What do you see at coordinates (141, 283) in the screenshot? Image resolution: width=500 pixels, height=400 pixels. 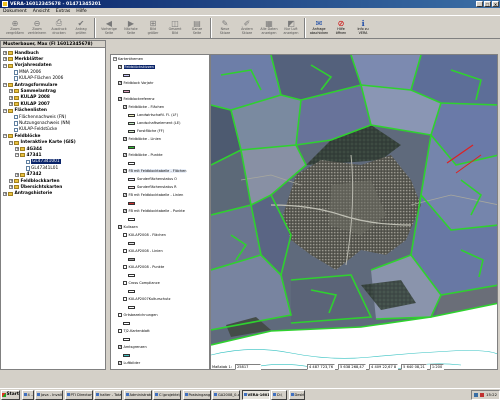 I see `layer-item: Cross Compliance` at bounding box center [141, 283].